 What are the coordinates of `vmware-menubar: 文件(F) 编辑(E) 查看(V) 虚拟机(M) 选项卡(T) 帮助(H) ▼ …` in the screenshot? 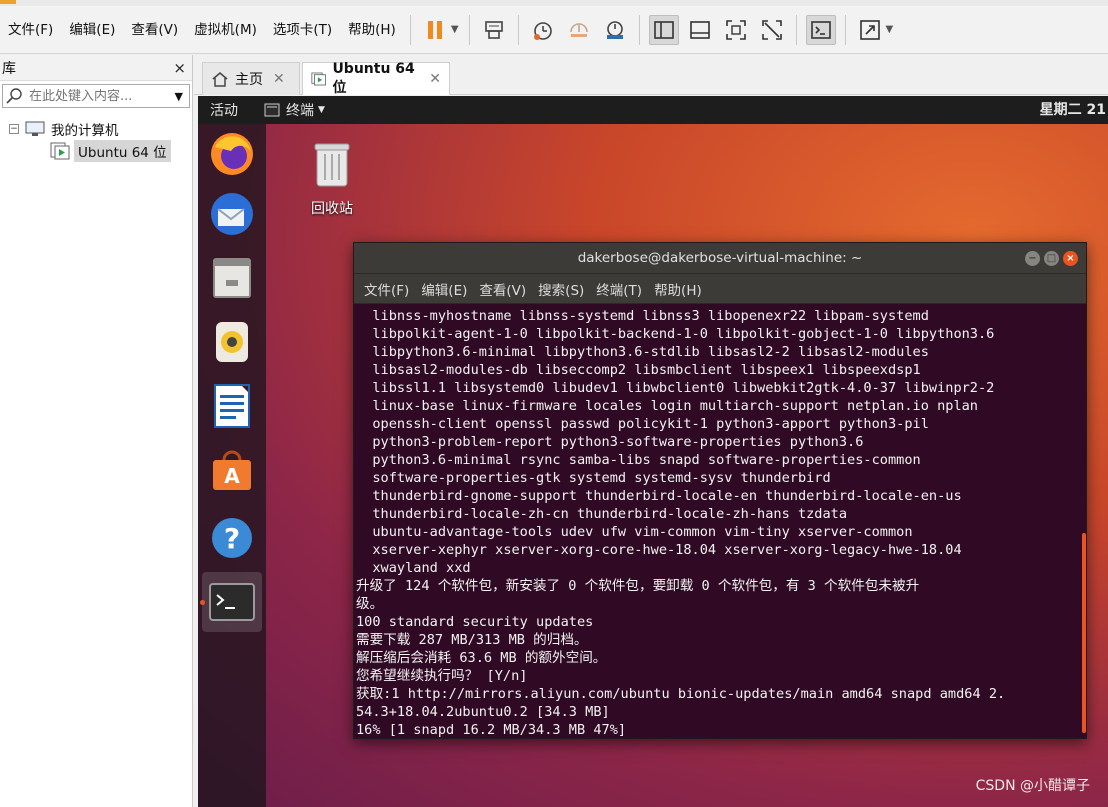 It's located at (554, 30).